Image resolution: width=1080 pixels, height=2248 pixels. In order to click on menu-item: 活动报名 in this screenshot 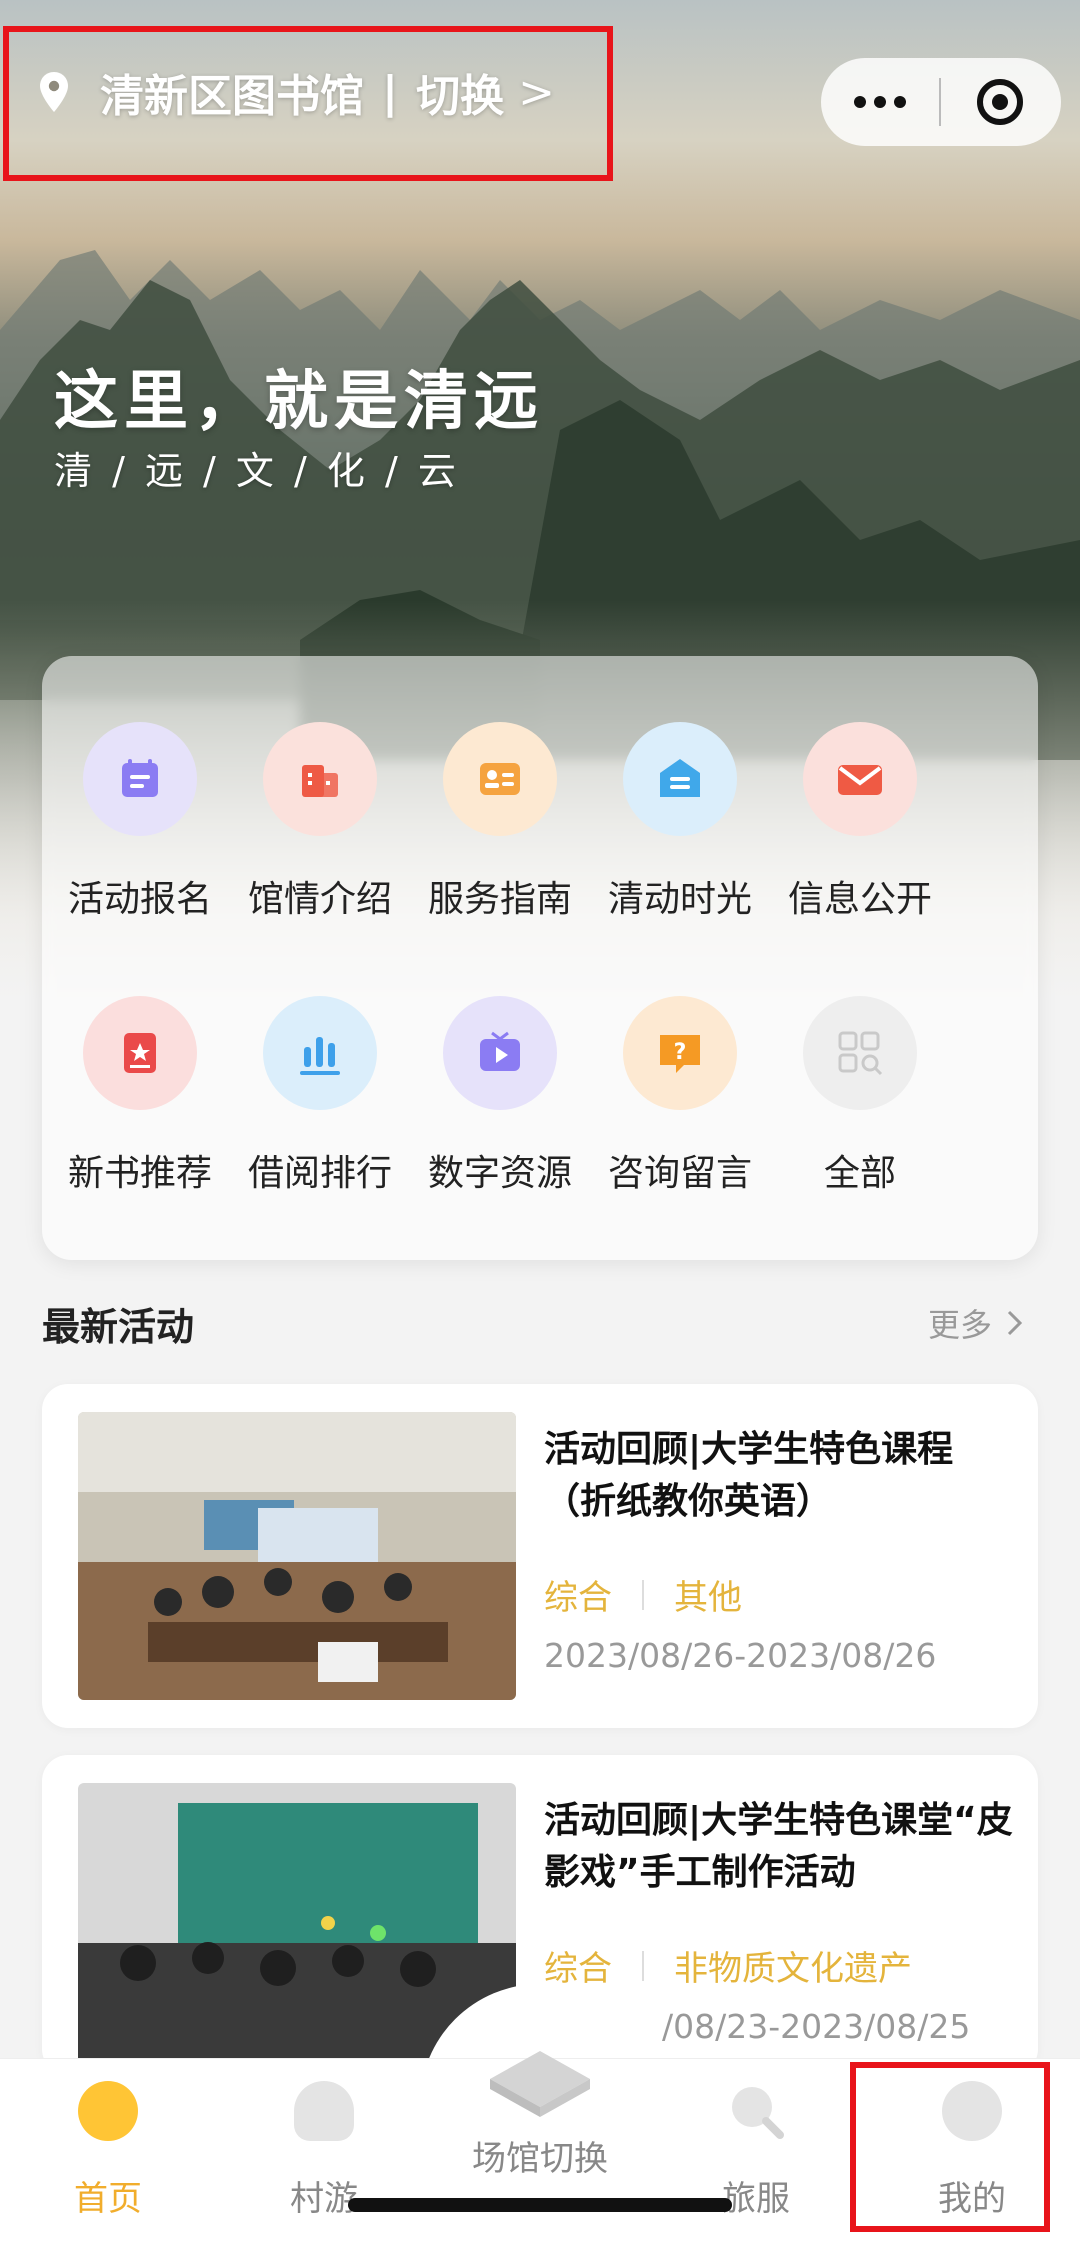, I will do `click(140, 822)`.